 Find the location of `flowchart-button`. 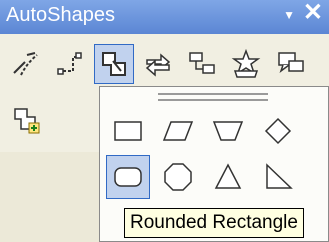

flowchart-button is located at coordinates (202, 64).